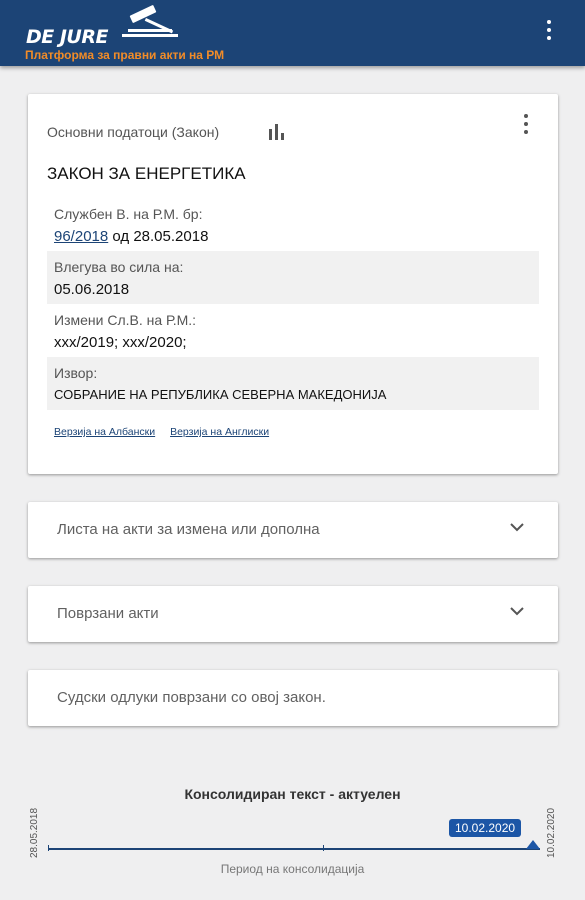 The image size is (585, 900). What do you see at coordinates (549, 33) in the screenshot?
I see `more-vert-icon` at bounding box center [549, 33].